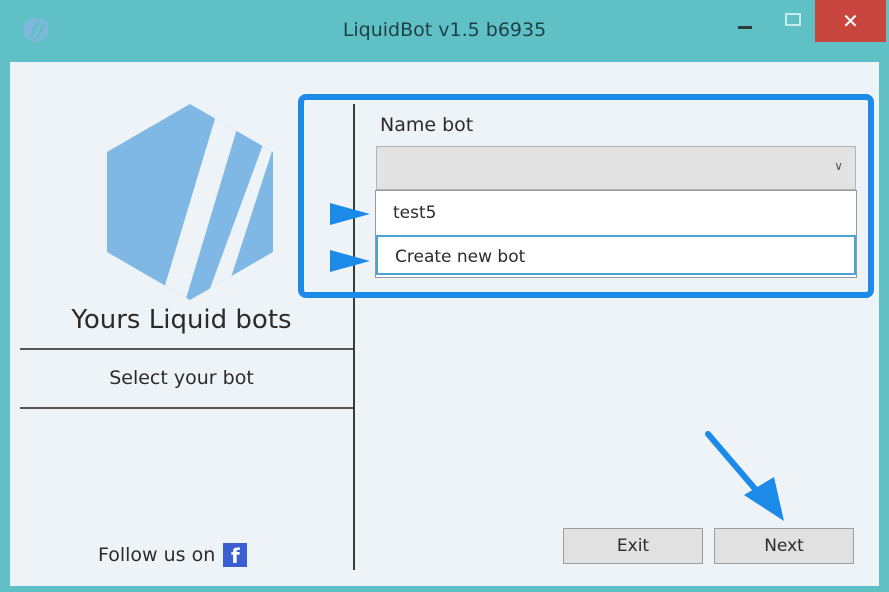 The width and height of the screenshot is (889, 592). I want to click on step-divider-top, so click(186, 349).